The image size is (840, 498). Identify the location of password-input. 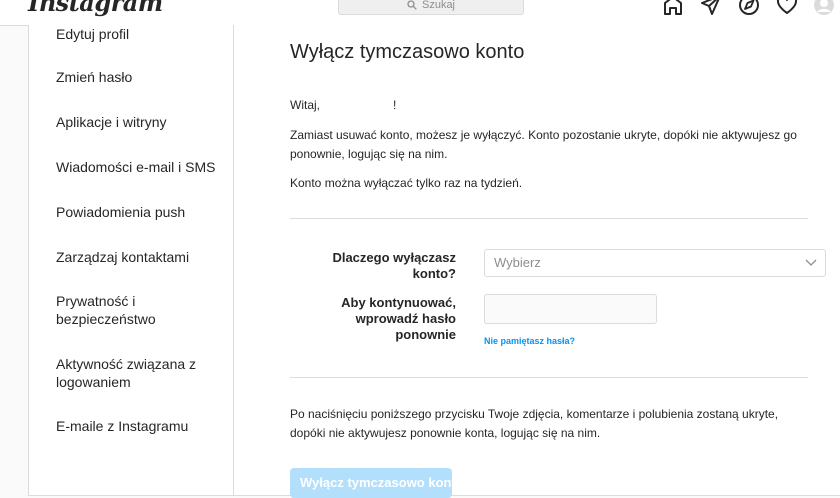
(570, 309).